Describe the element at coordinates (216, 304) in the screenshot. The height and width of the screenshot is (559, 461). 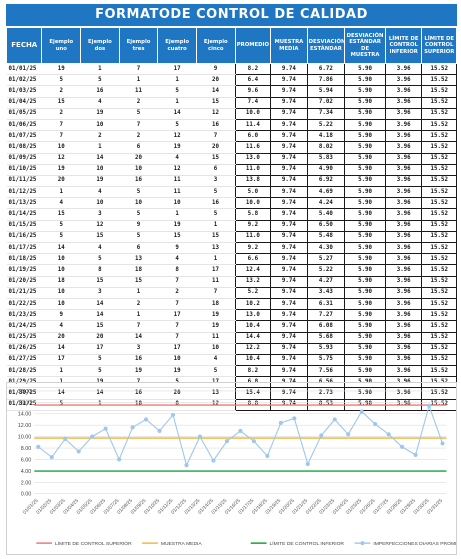
I see `cell-ejemplo-cinco: 18` at that location.